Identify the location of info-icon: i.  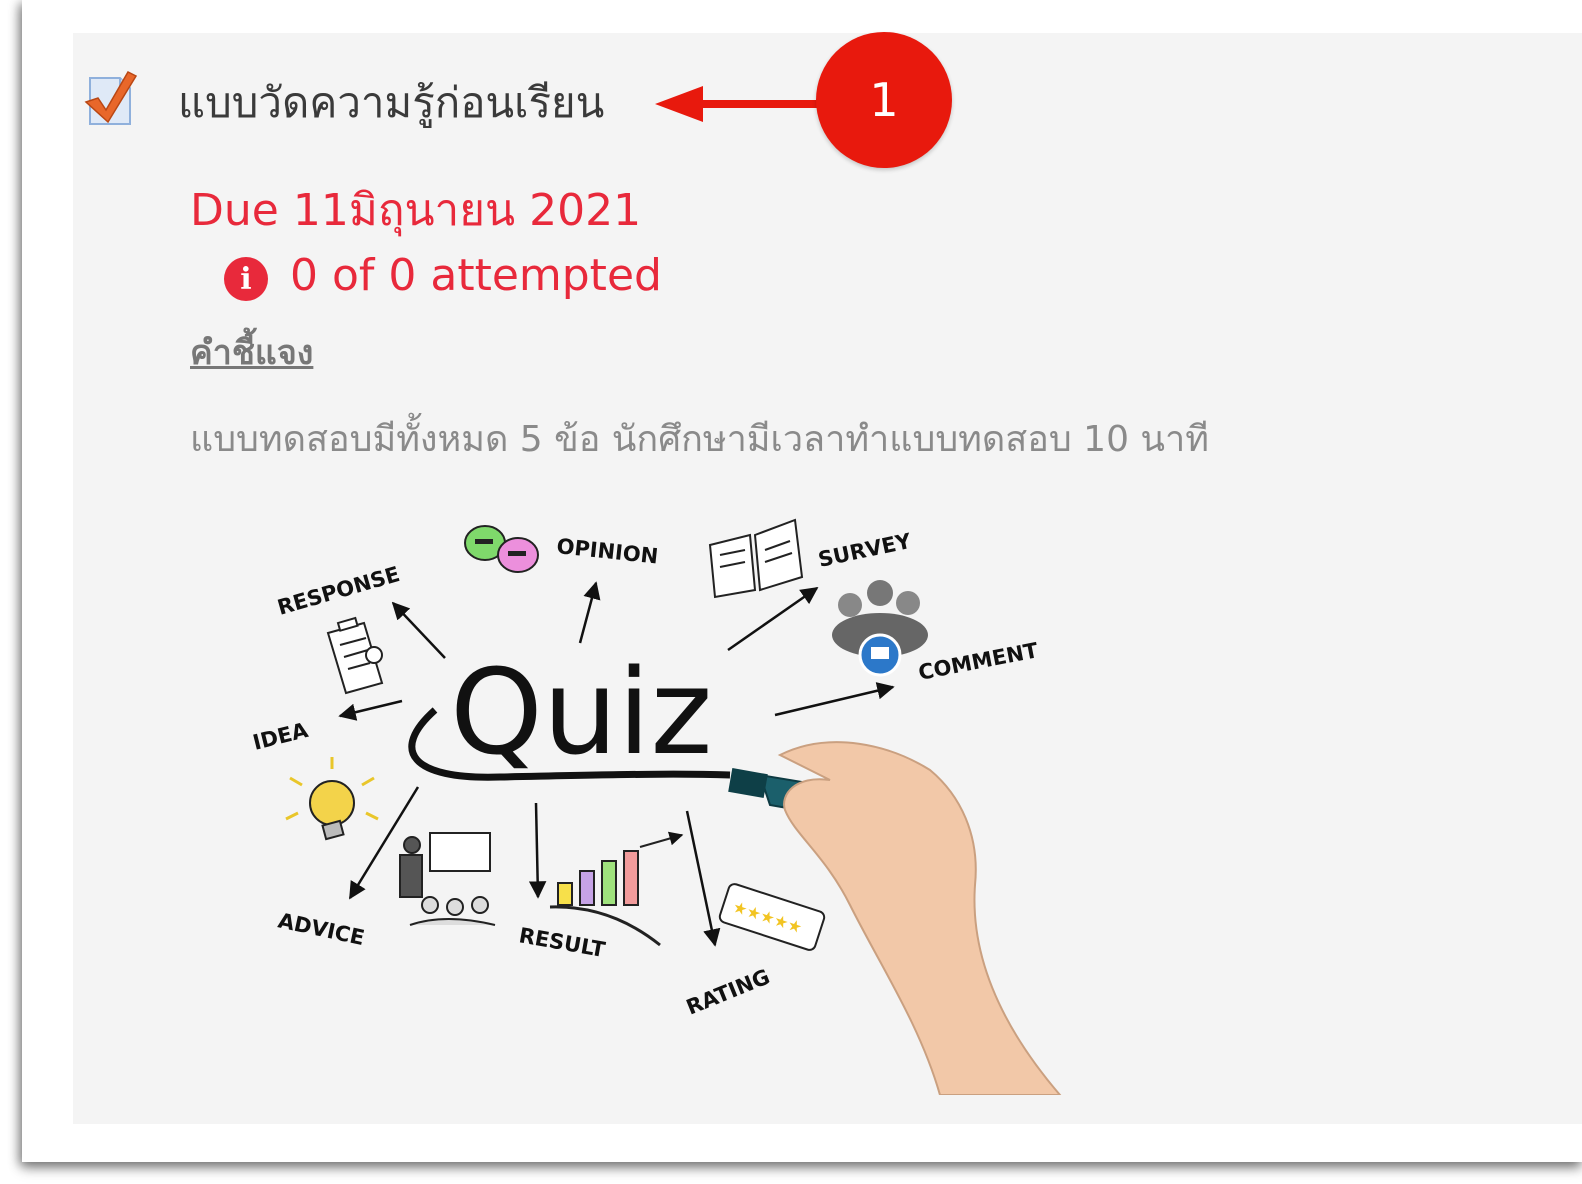
(246, 279).